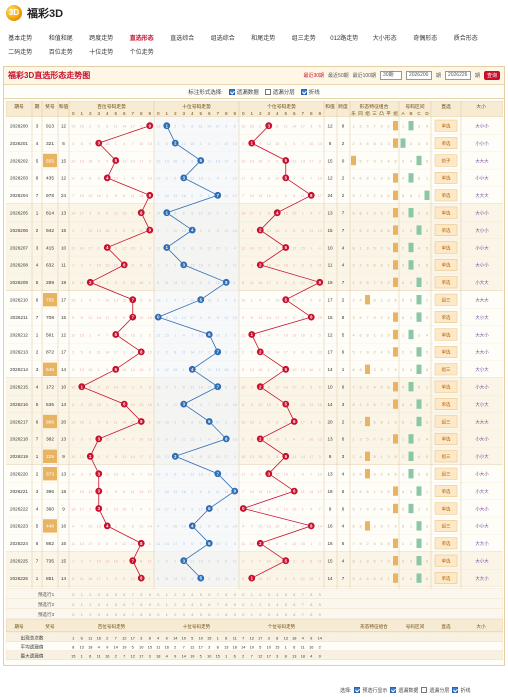 This screenshot has height=697, width=508. What do you see at coordinates (50, 457) in the screenshot?
I see `prize-cell: 225` at bounding box center [50, 457].